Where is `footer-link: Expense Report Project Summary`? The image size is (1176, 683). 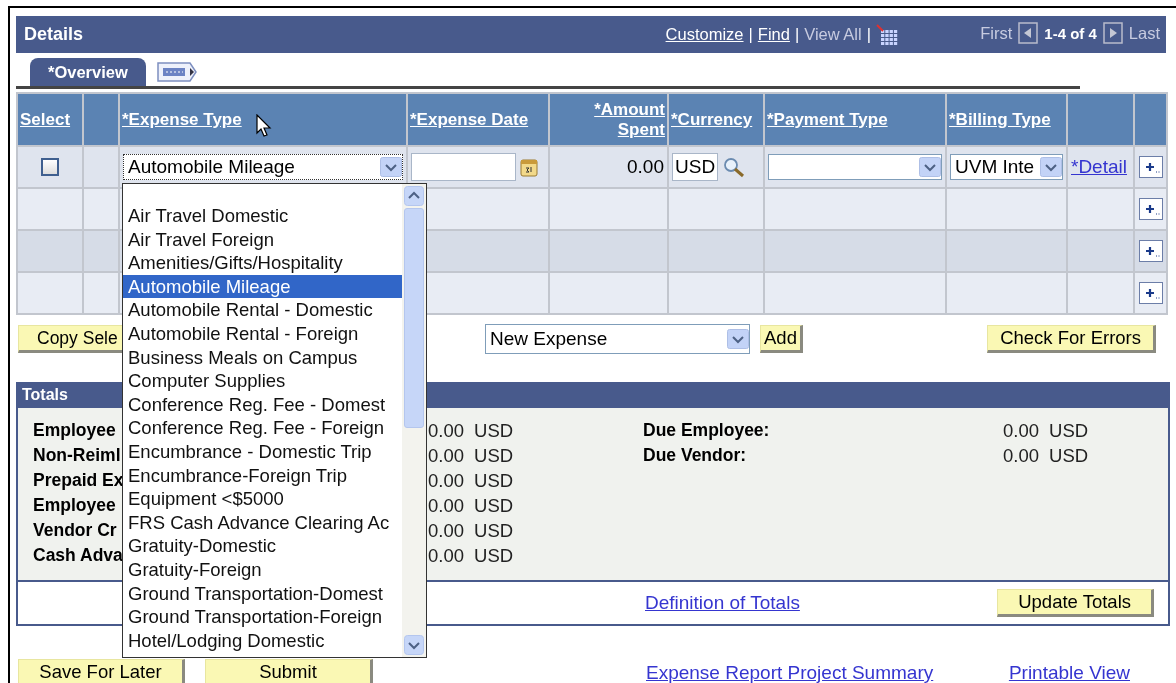 footer-link: Expense Report Project Summary is located at coordinates (790, 672).